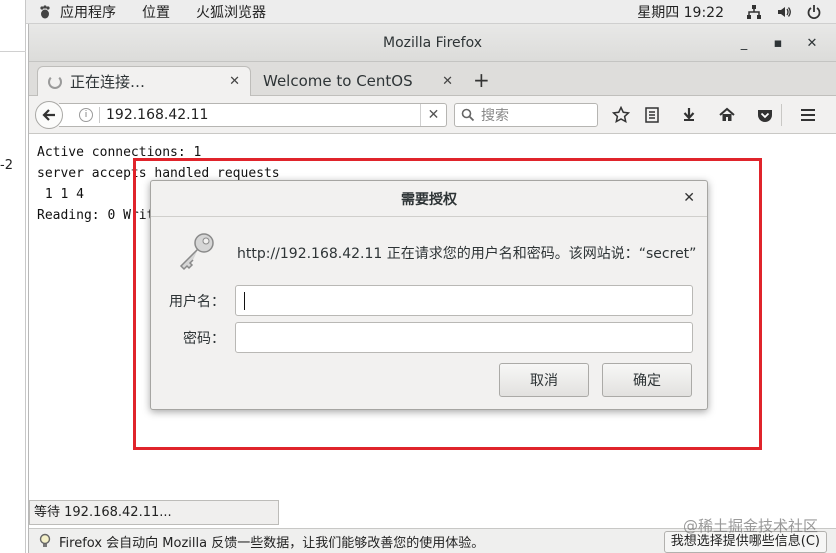 Image resolution: width=836 pixels, height=553 pixels. I want to click on bookmark-star-icon, so click(621, 115).